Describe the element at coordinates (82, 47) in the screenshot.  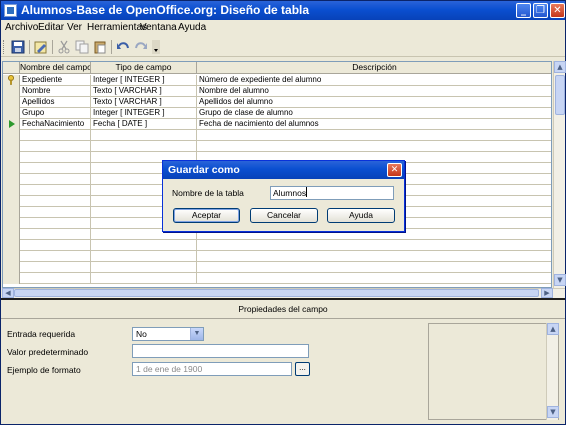
I see `copy-icon` at that location.